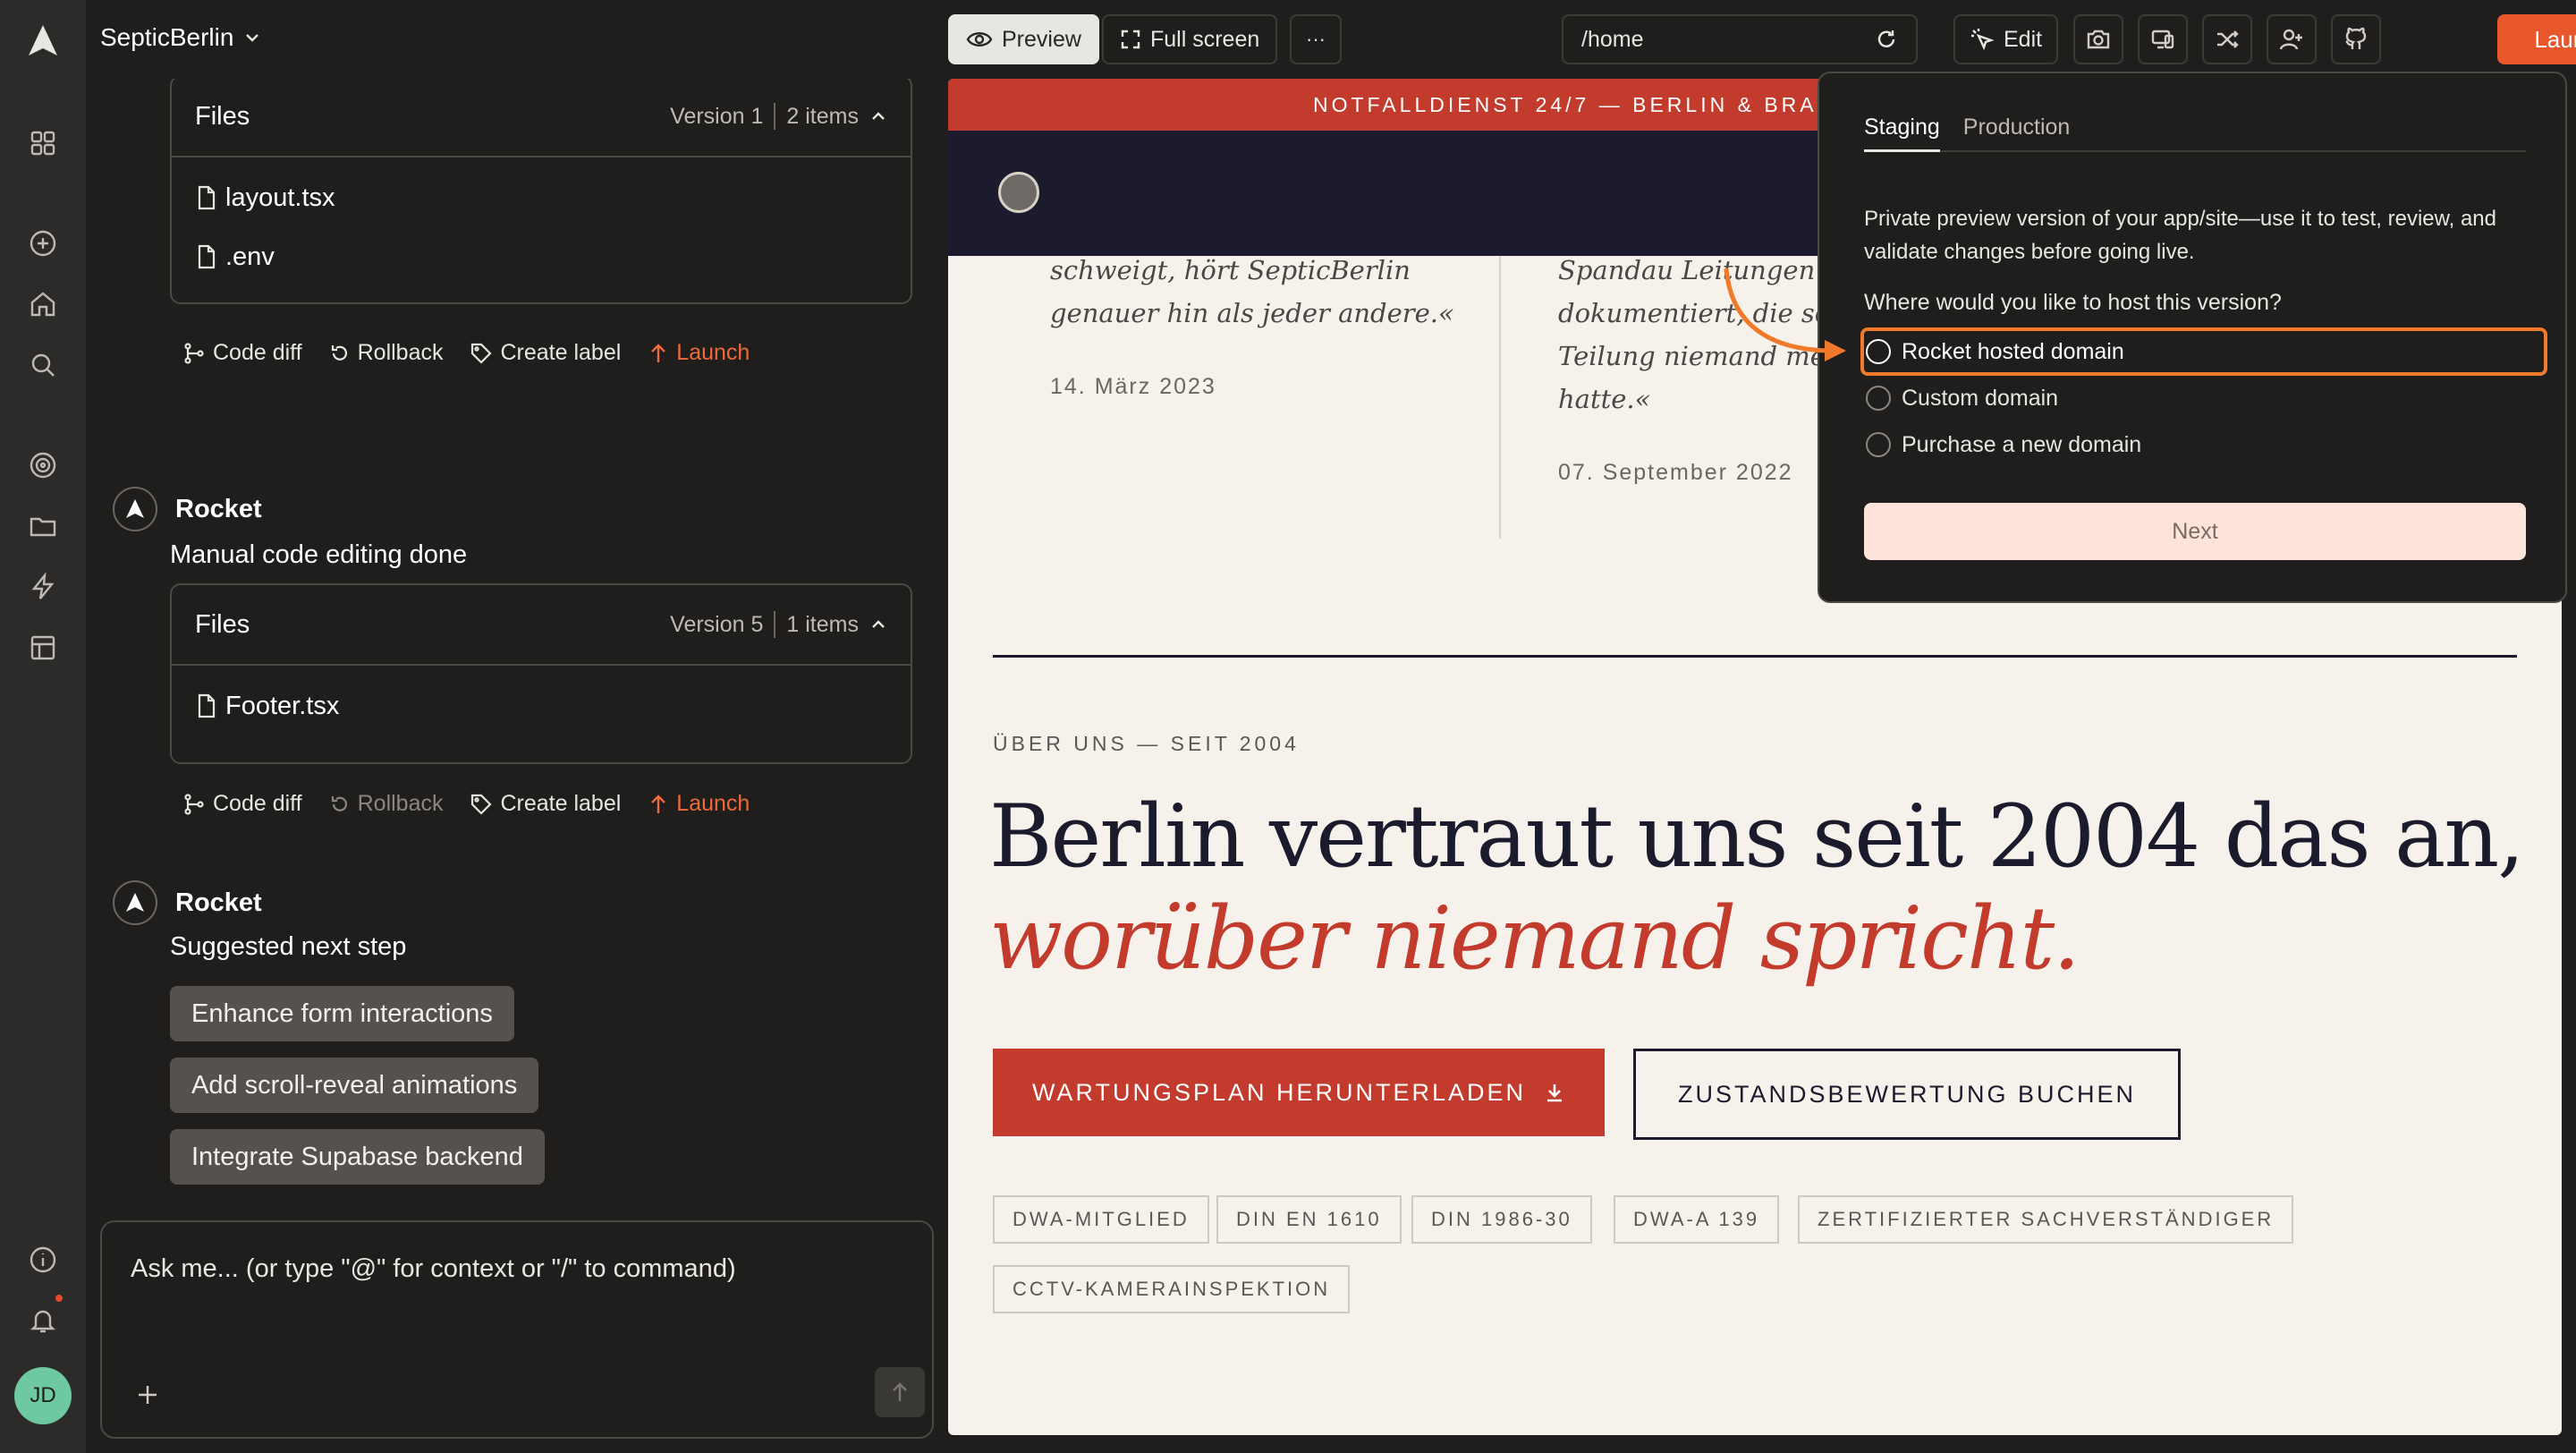 Image resolution: width=2576 pixels, height=1453 pixels. Describe the element at coordinates (135, 902) in the screenshot. I see `rocket-avatar-icon` at that location.